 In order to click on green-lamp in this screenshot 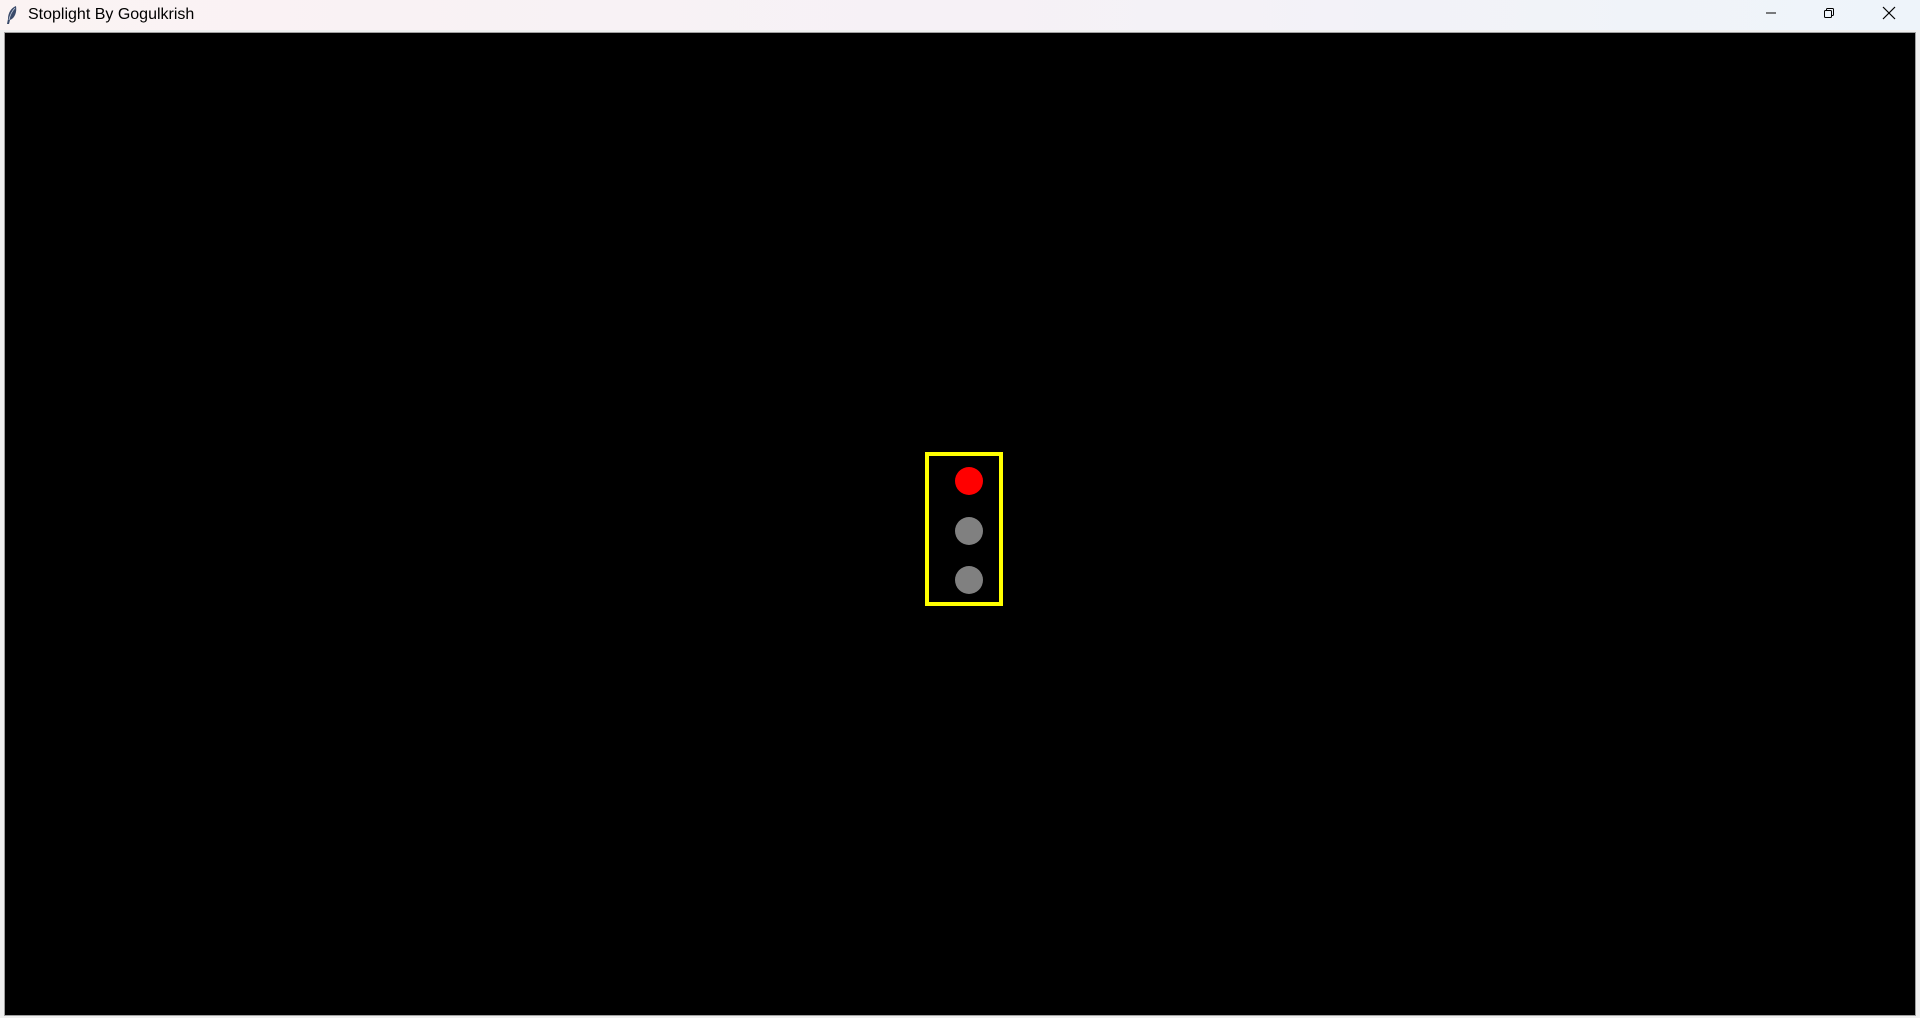, I will do `click(969, 580)`.